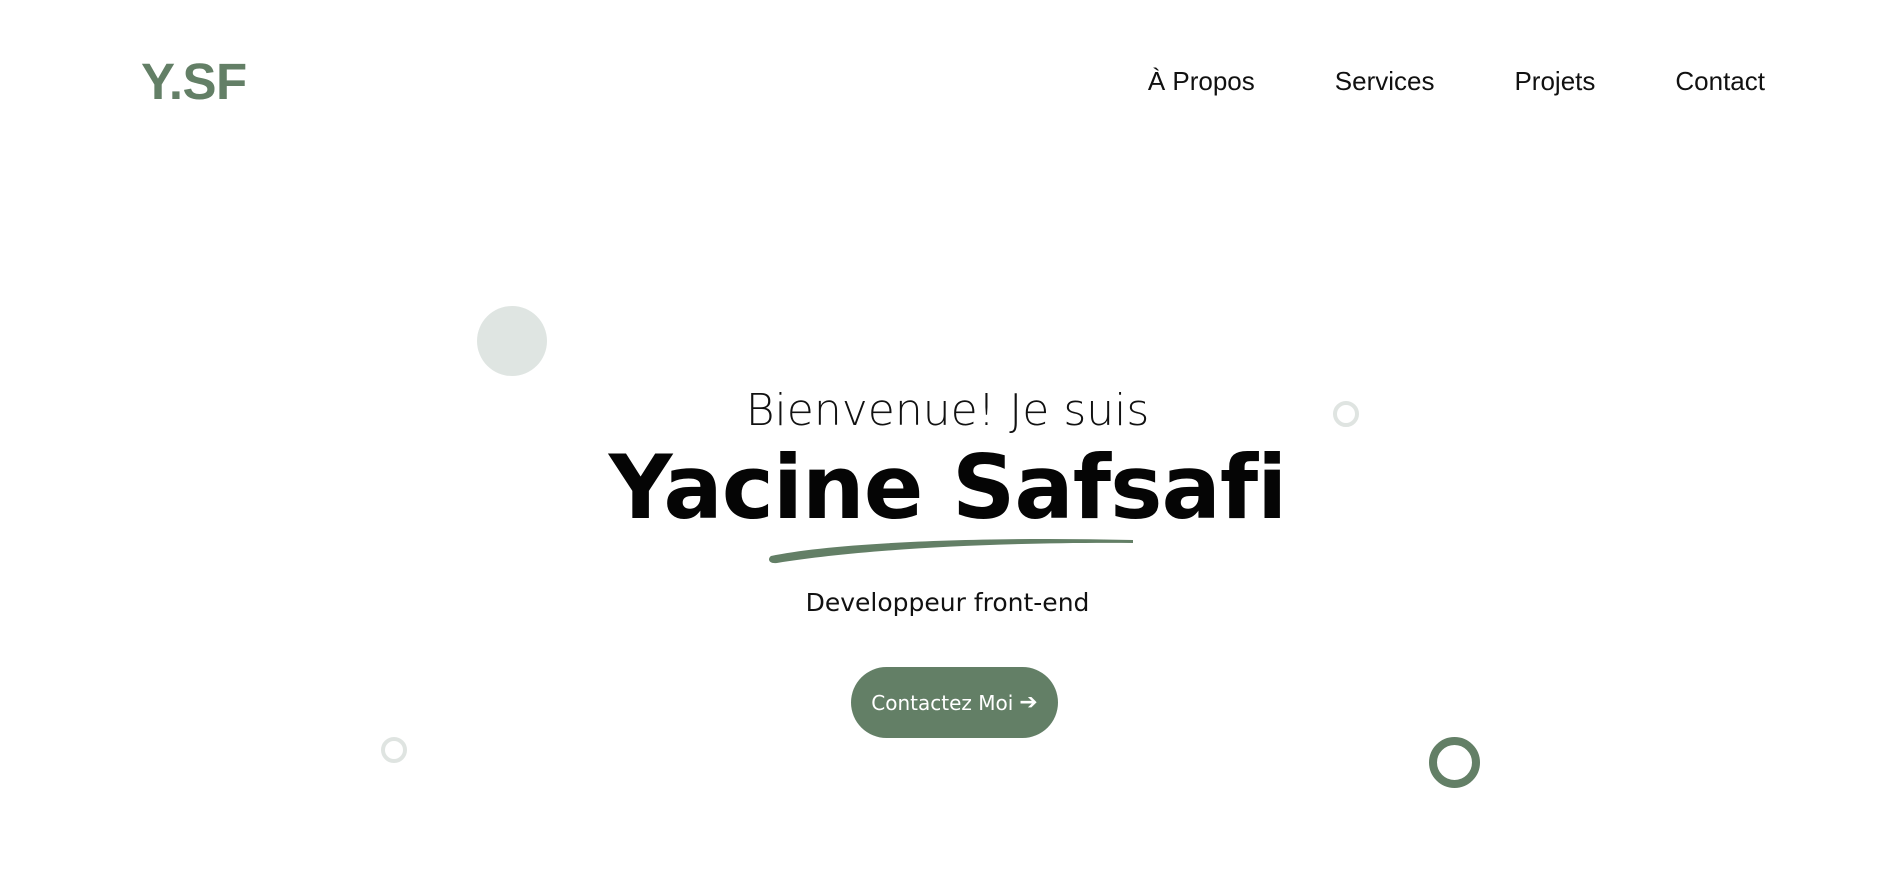 Image resolution: width=1895 pixels, height=871 pixels. What do you see at coordinates (1454, 762) in the screenshot?
I see `decorative-ring-accent` at bounding box center [1454, 762].